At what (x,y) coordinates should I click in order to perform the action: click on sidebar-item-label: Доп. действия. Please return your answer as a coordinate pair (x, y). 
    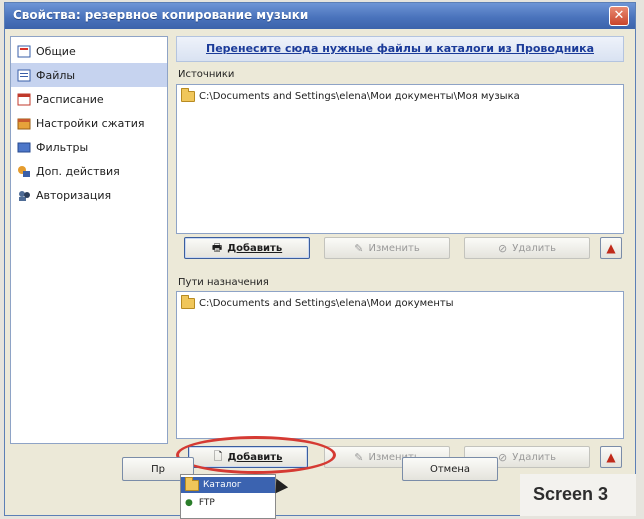
    Looking at the image, I should click on (78, 171).